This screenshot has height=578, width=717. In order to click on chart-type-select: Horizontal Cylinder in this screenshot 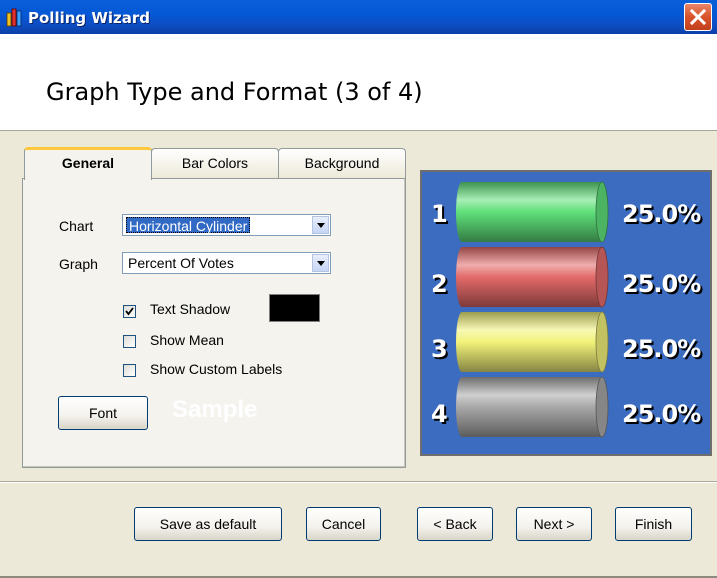, I will do `click(226, 225)`.